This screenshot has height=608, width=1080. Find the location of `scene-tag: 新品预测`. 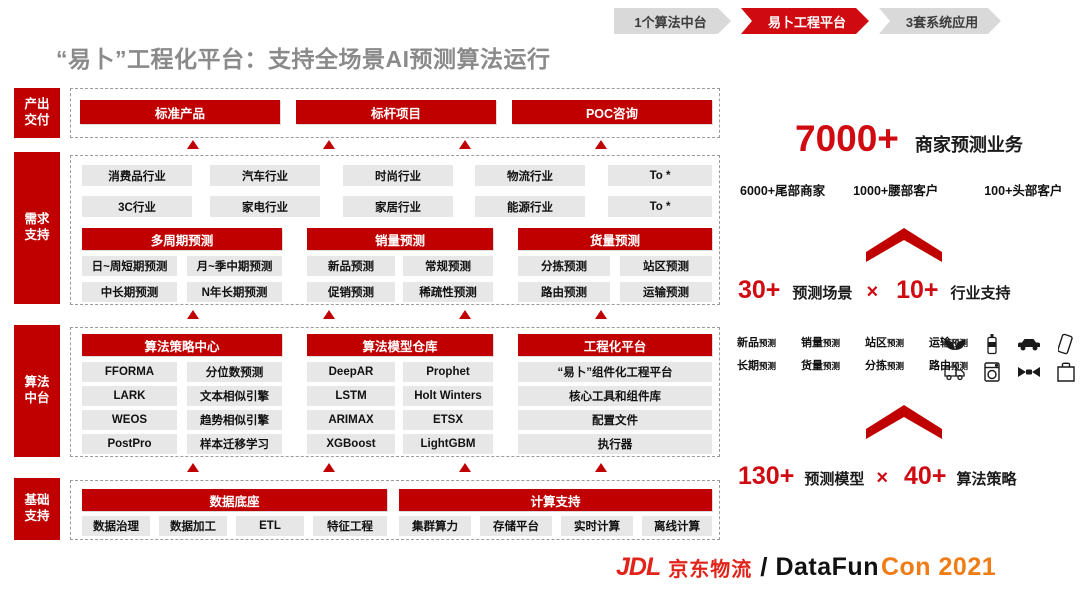

scene-tag: 新品预测 is located at coordinates (766, 342).